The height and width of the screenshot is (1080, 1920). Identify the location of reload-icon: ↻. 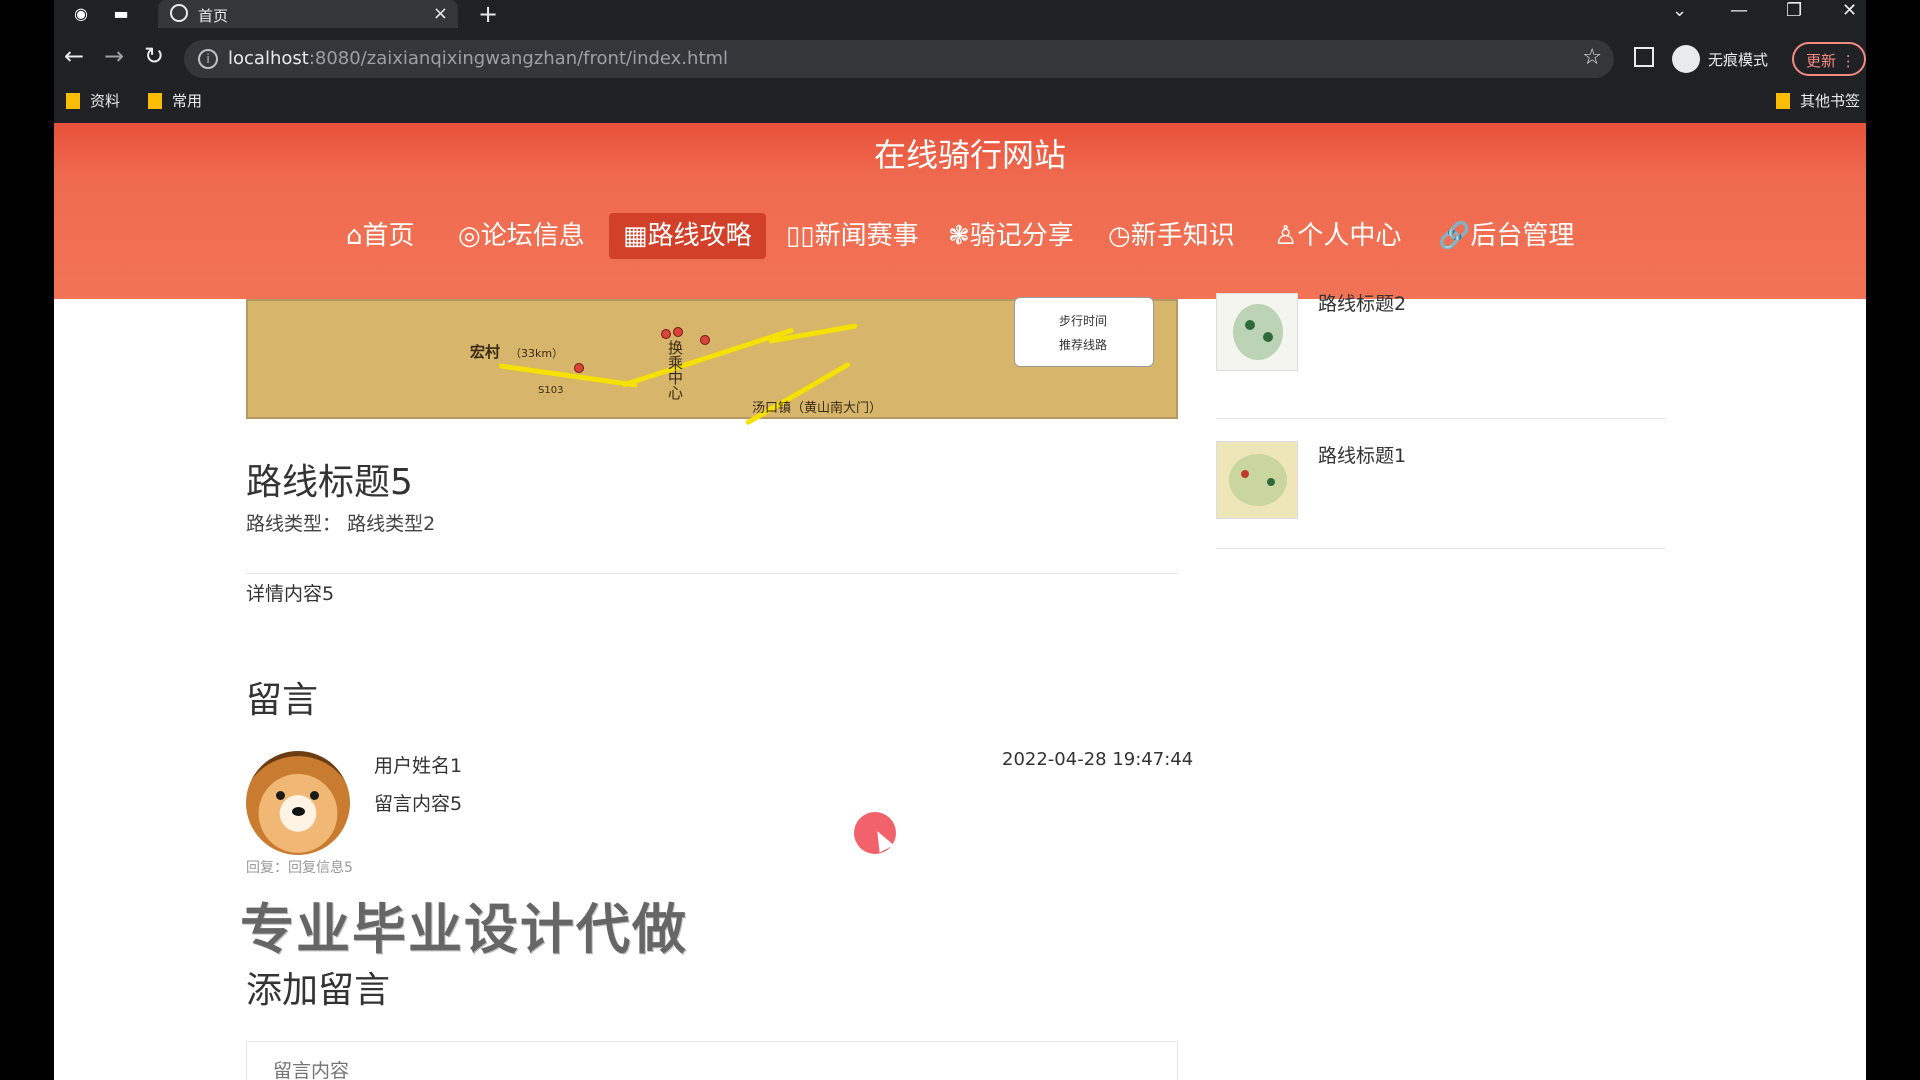
(154, 56).